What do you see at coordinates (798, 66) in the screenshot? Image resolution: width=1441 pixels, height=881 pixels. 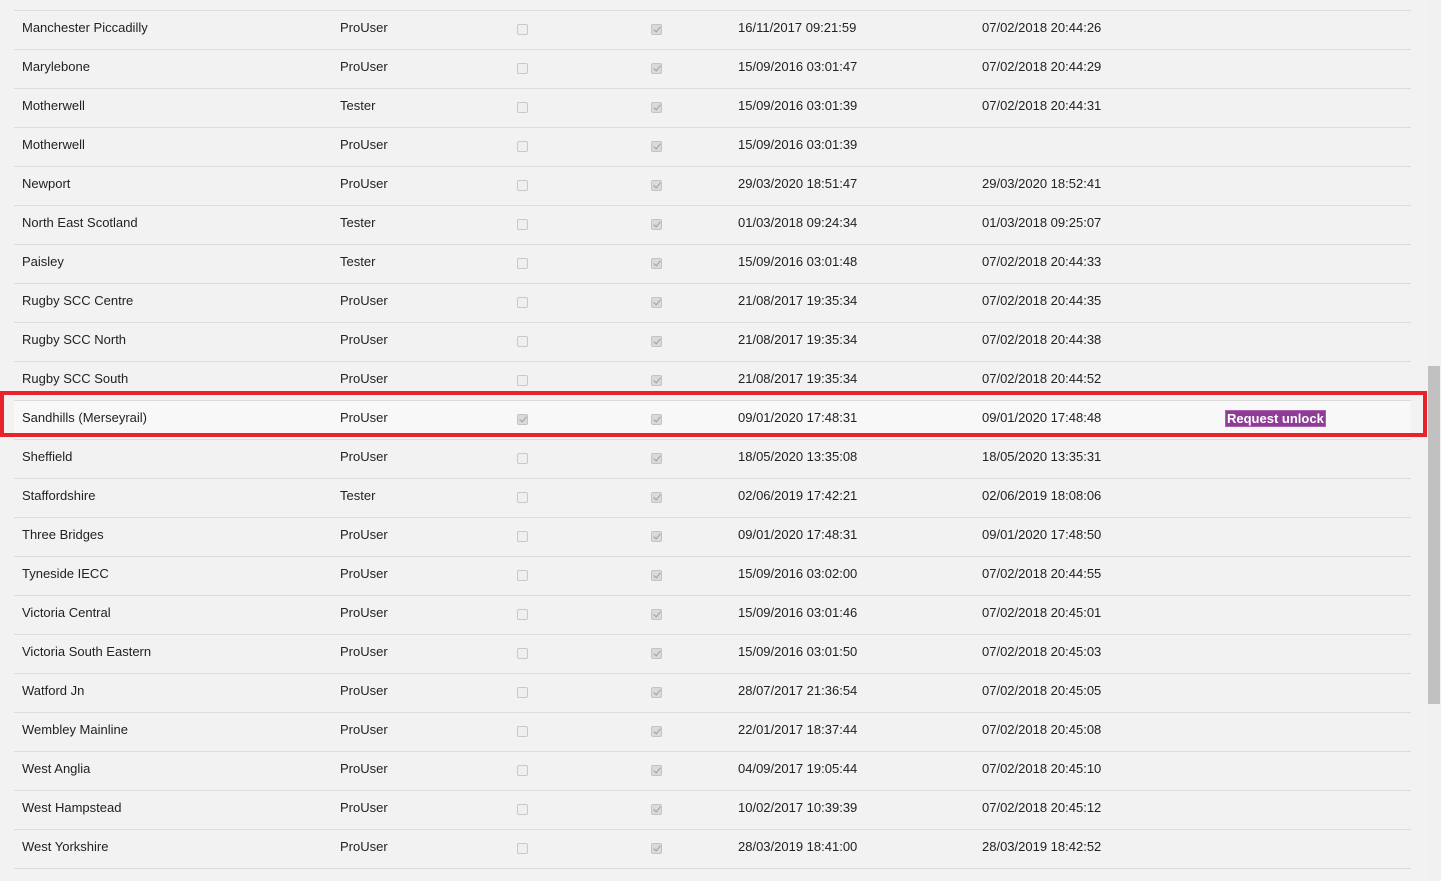 I see `row-created-date: 15/09/2016 03:01:47` at bounding box center [798, 66].